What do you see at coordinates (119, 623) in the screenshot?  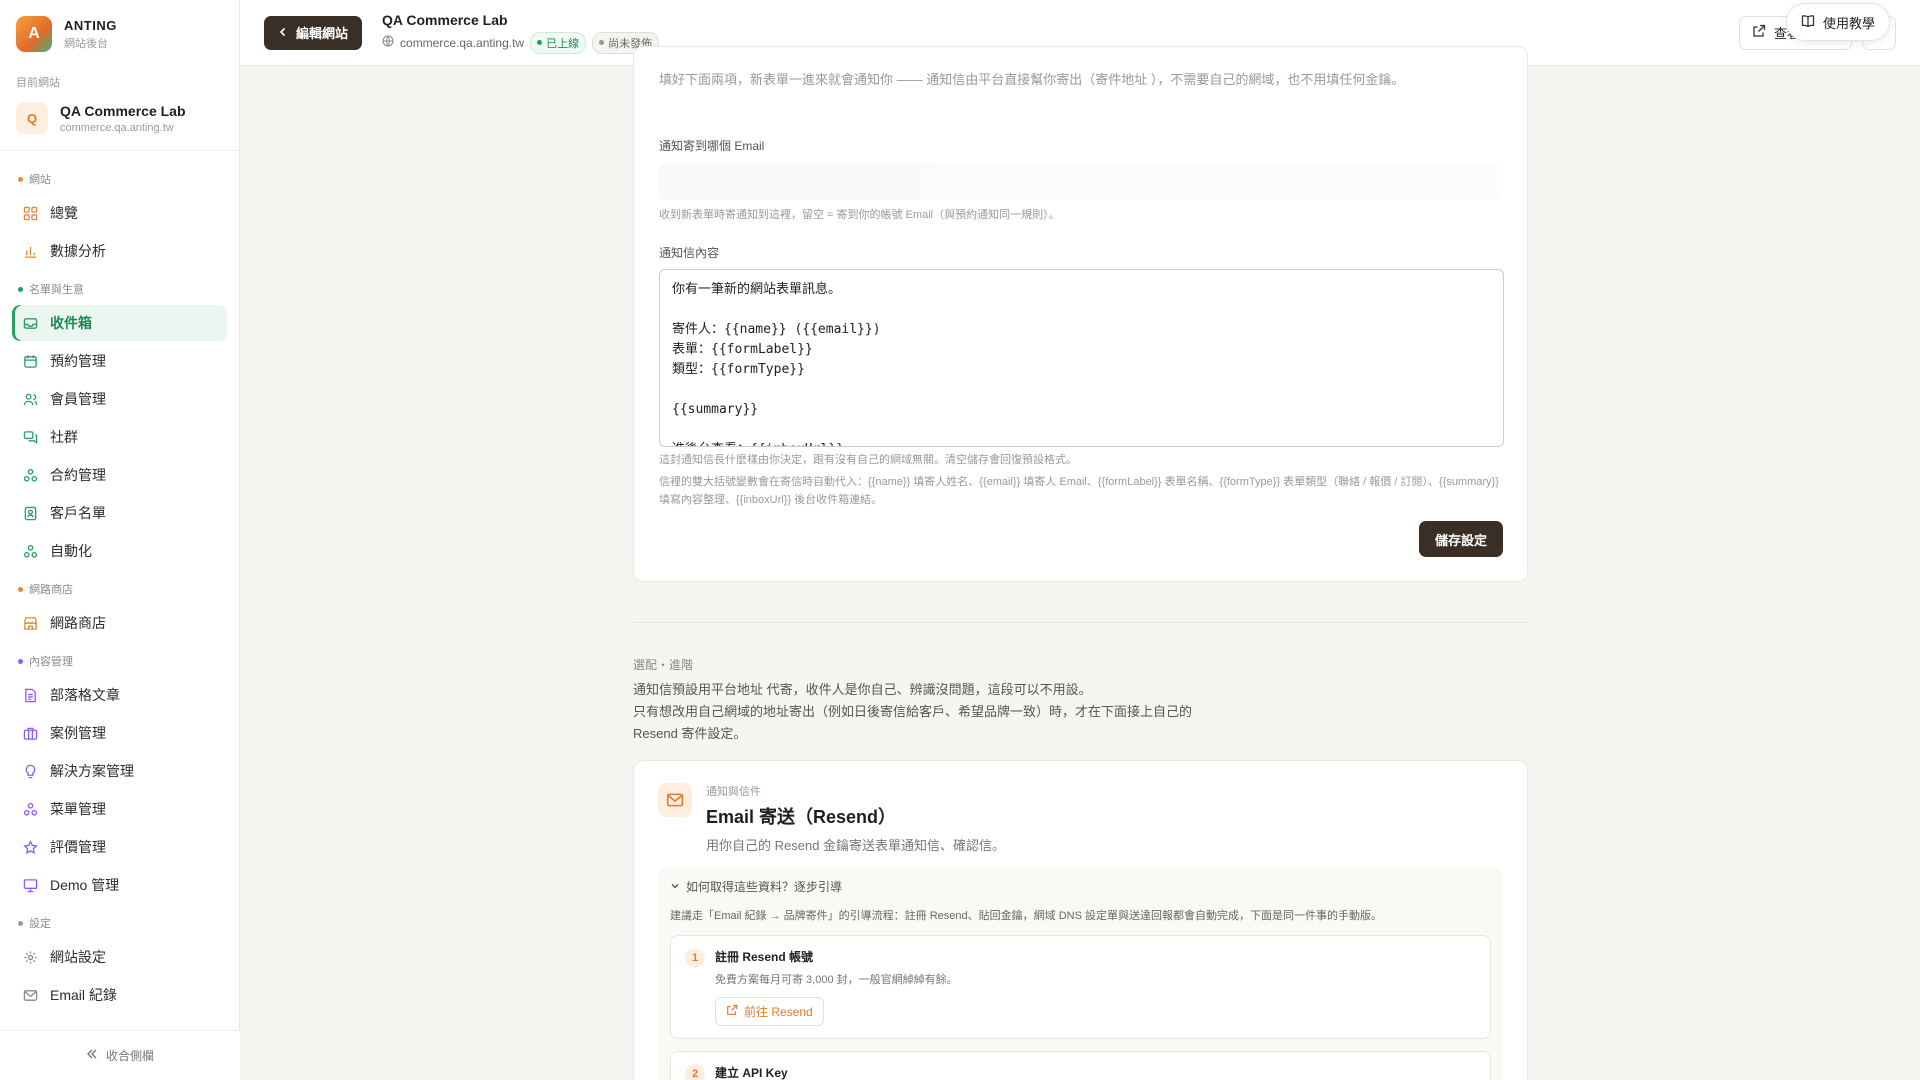 I see `sidebar-item-store: 網路商店` at bounding box center [119, 623].